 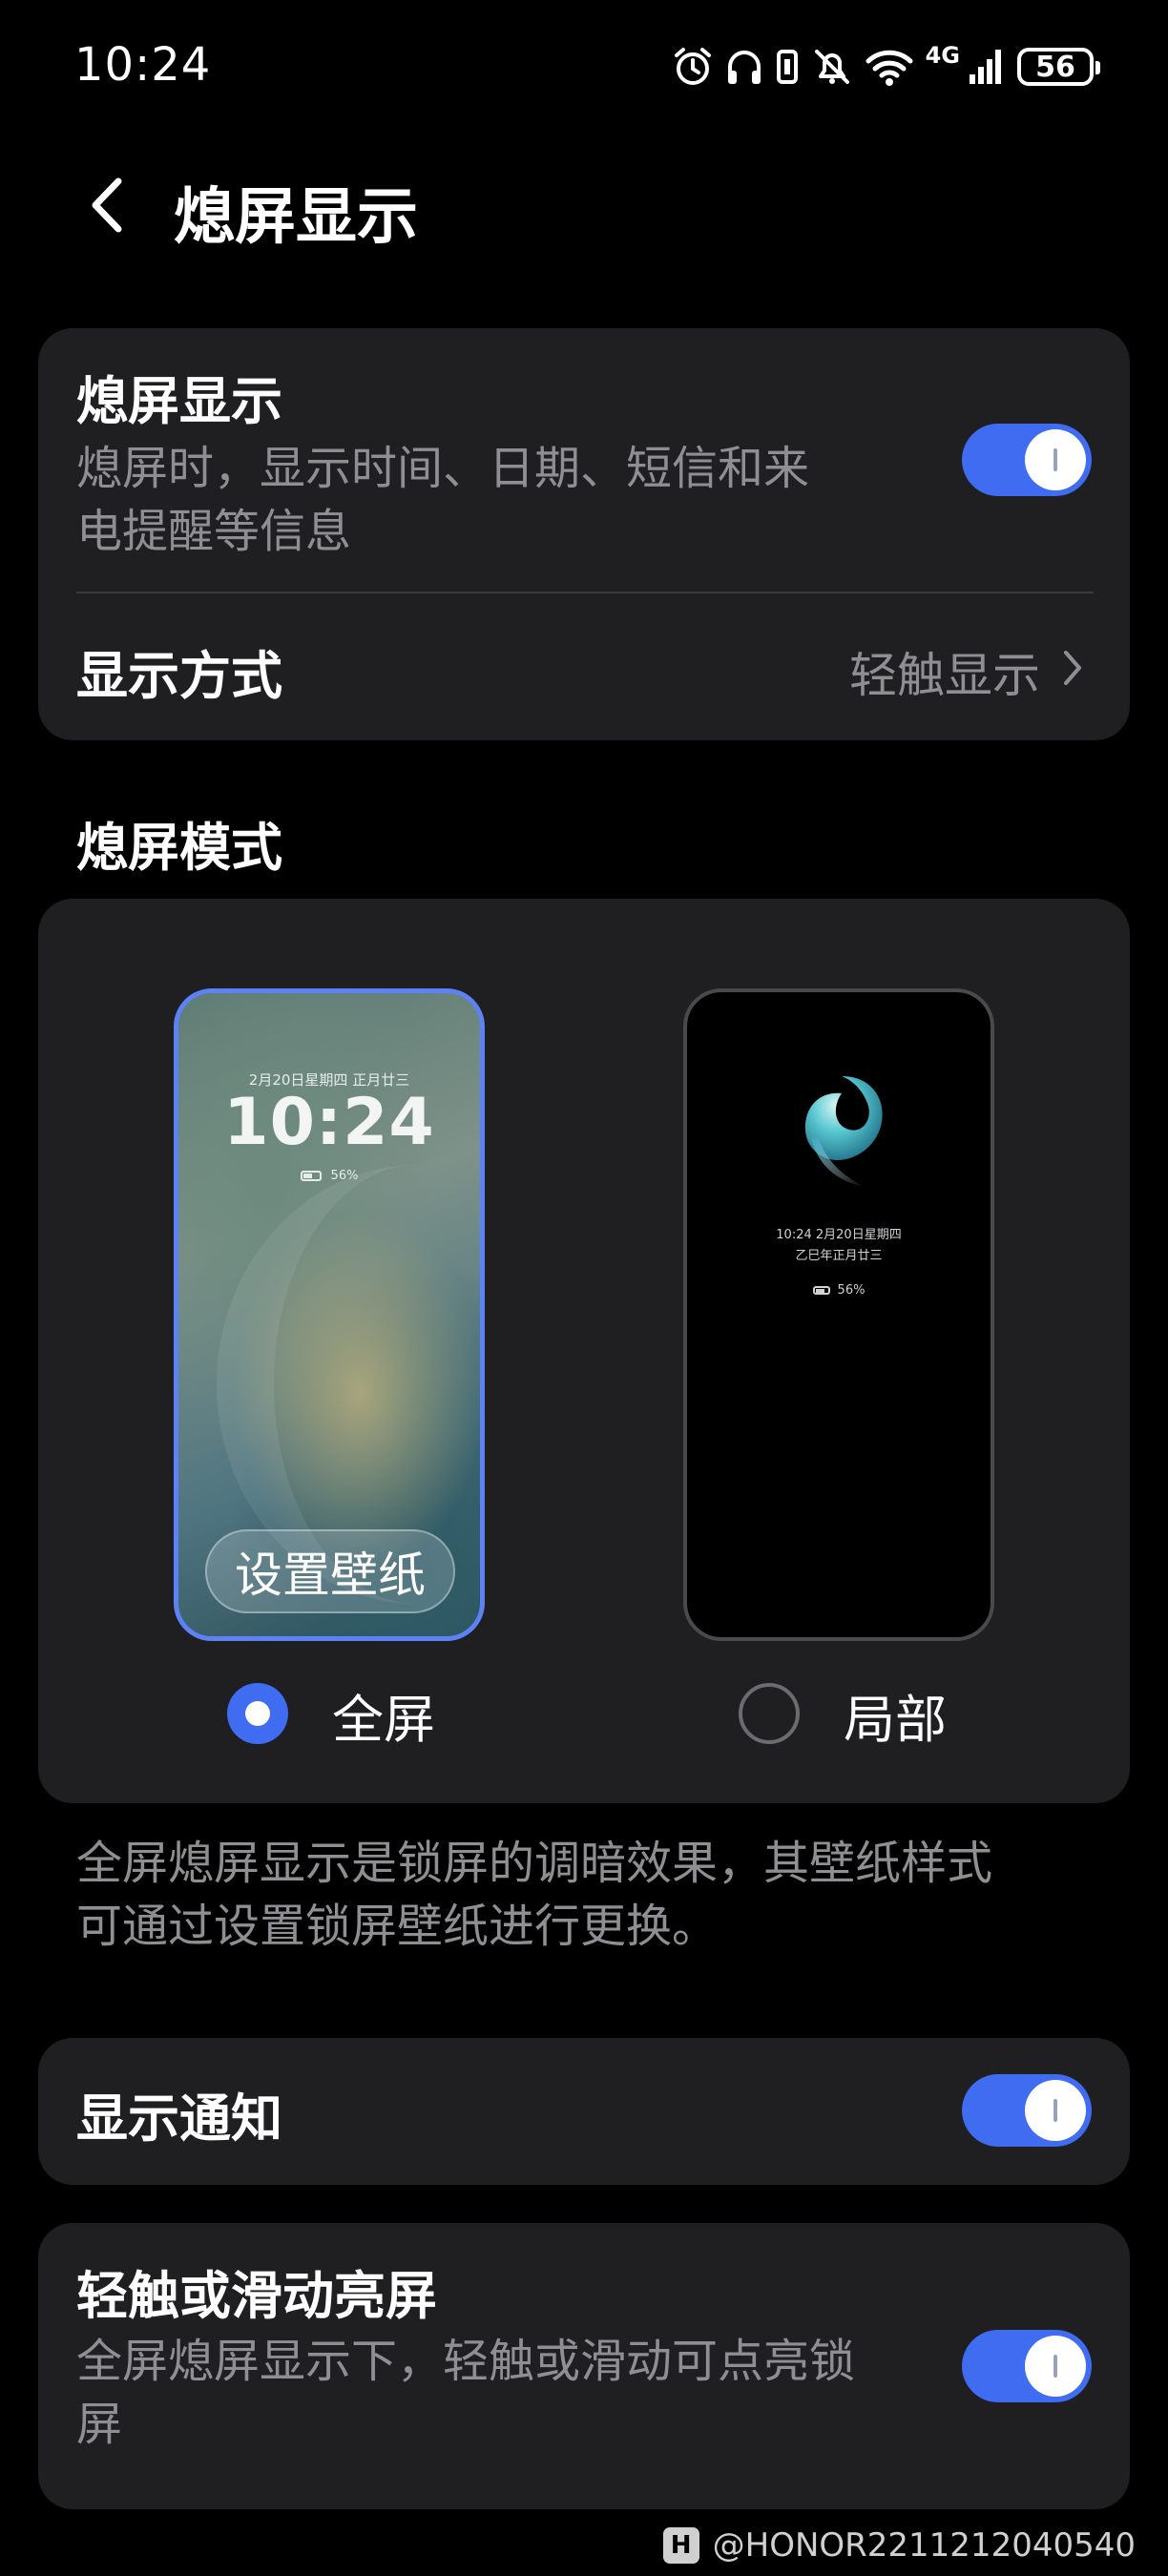 What do you see at coordinates (944, 675) in the screenshot?
I see `display-mode-value: 轻触显示` at bounding box center [944, 675].